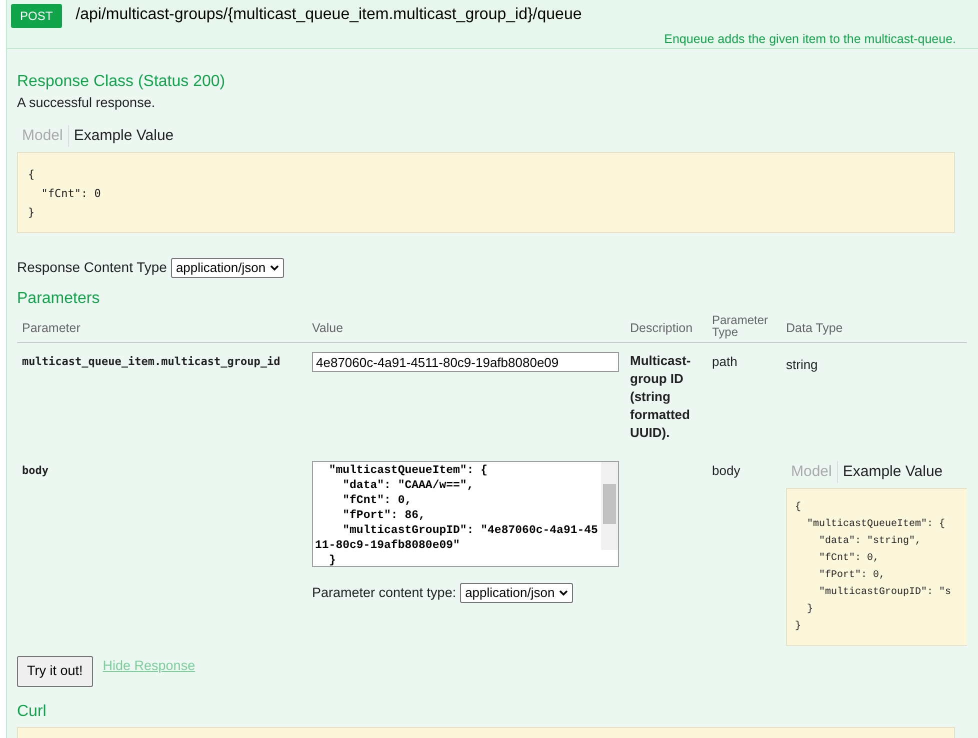 The image size is (978, 738). What do you see at coordinates (92, 267) in the screenshot?
I see `field-label: Response Content Type` at bounding box center [92, 267].